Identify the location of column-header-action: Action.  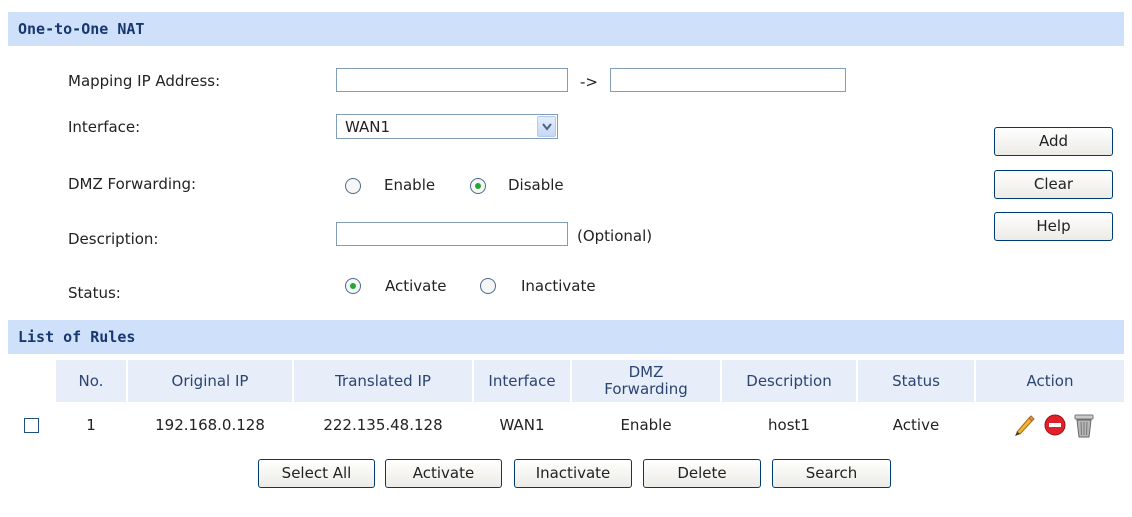
(1050, 381).